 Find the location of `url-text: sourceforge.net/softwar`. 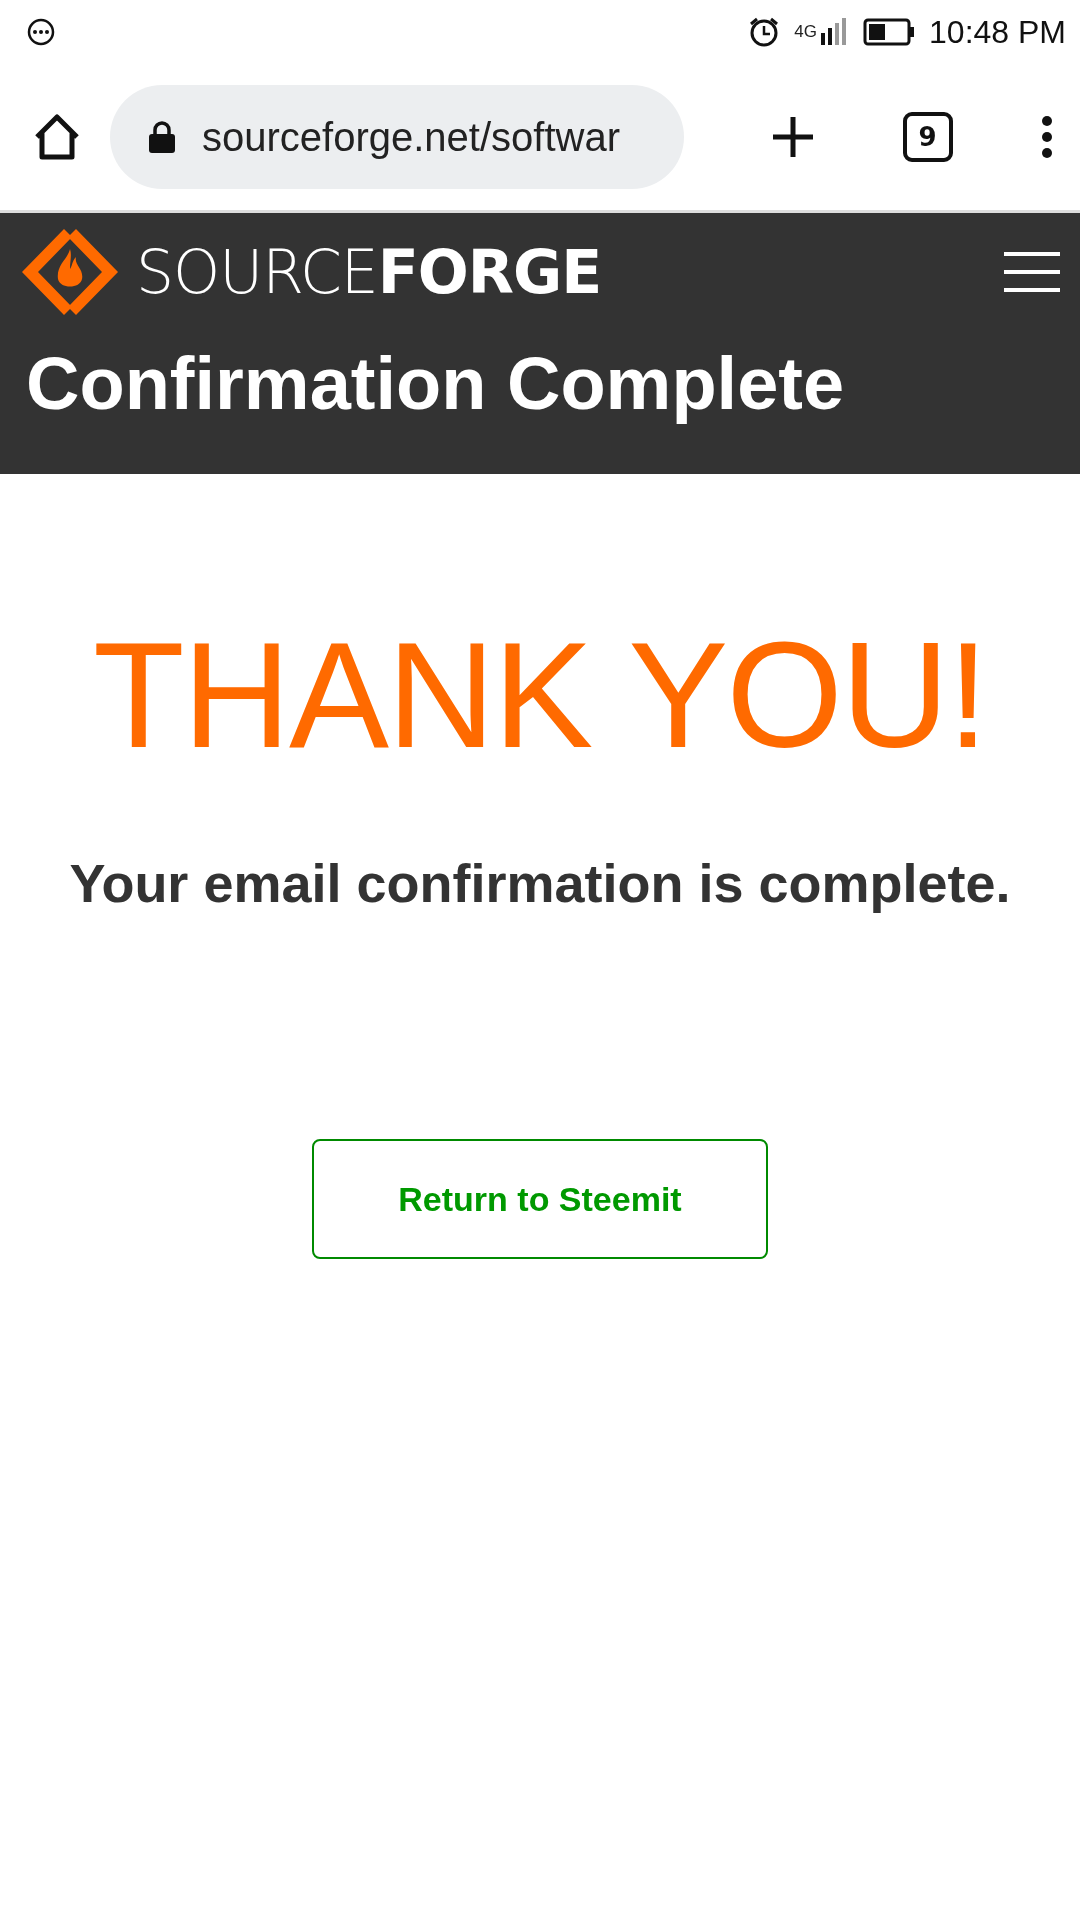

url-text: sourceforge.net/softwar is located at coordinates (411, 137).